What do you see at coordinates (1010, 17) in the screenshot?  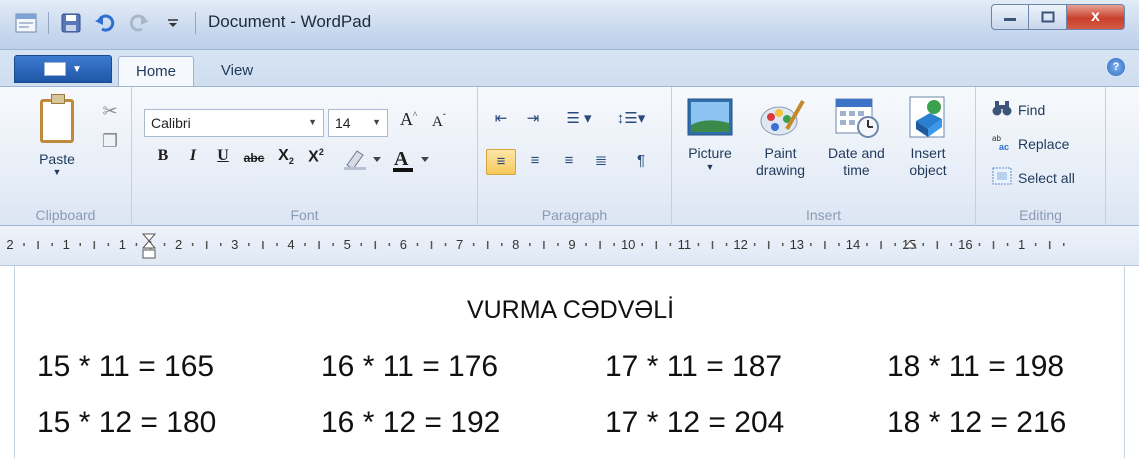 I see `minimize-button` at bounding box center [1010, 17].